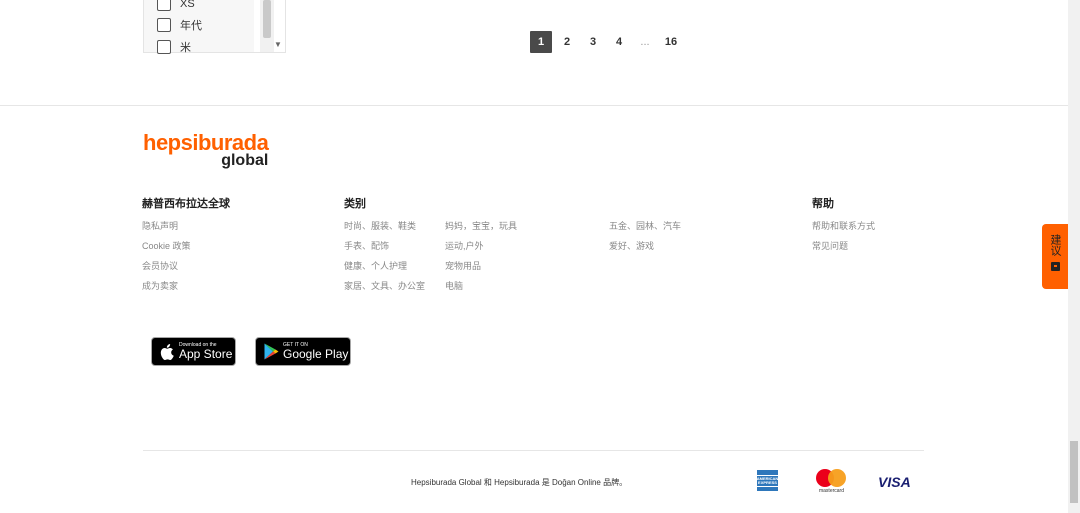 This screenshot has height=513, width=1080. I want to click on app-store-big-text: App Store, so click(206, 354).